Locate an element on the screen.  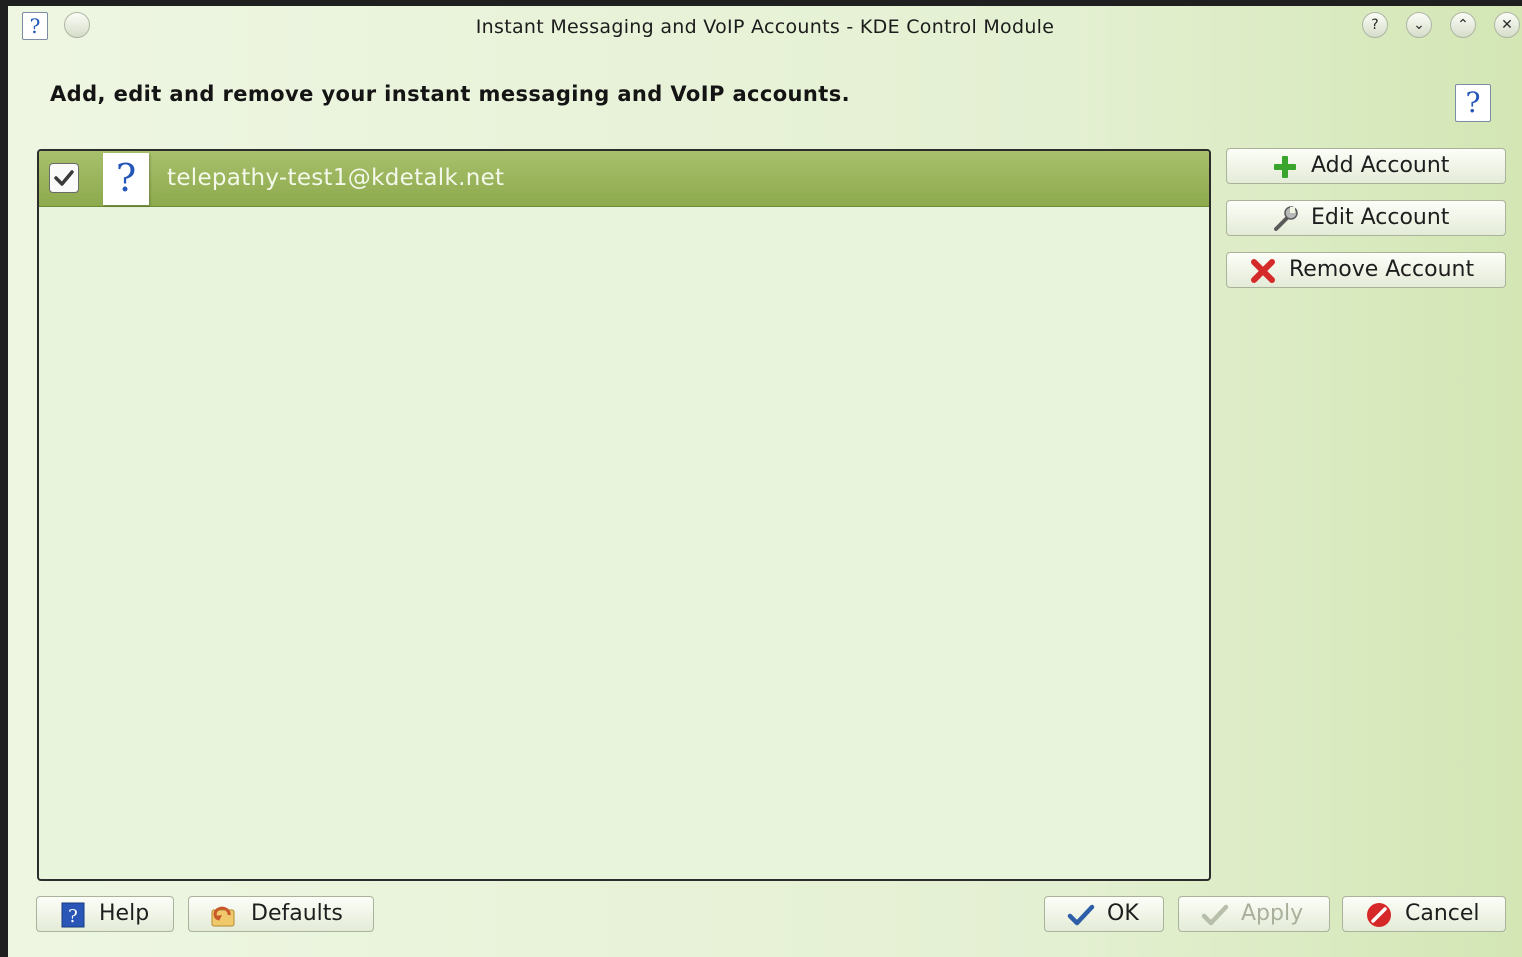
apply-label: Apply is located at coordinates (1272, 913).